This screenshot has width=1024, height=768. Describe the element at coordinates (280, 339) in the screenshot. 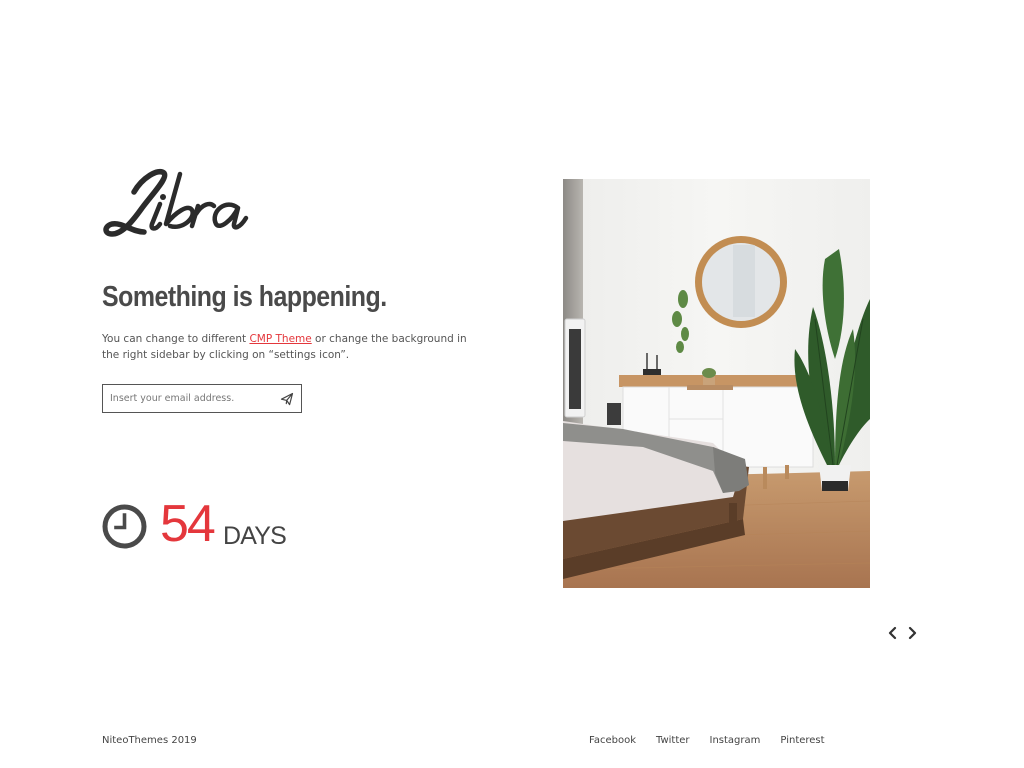

I see `cmp-theme-link: CMP Theme` at that location.